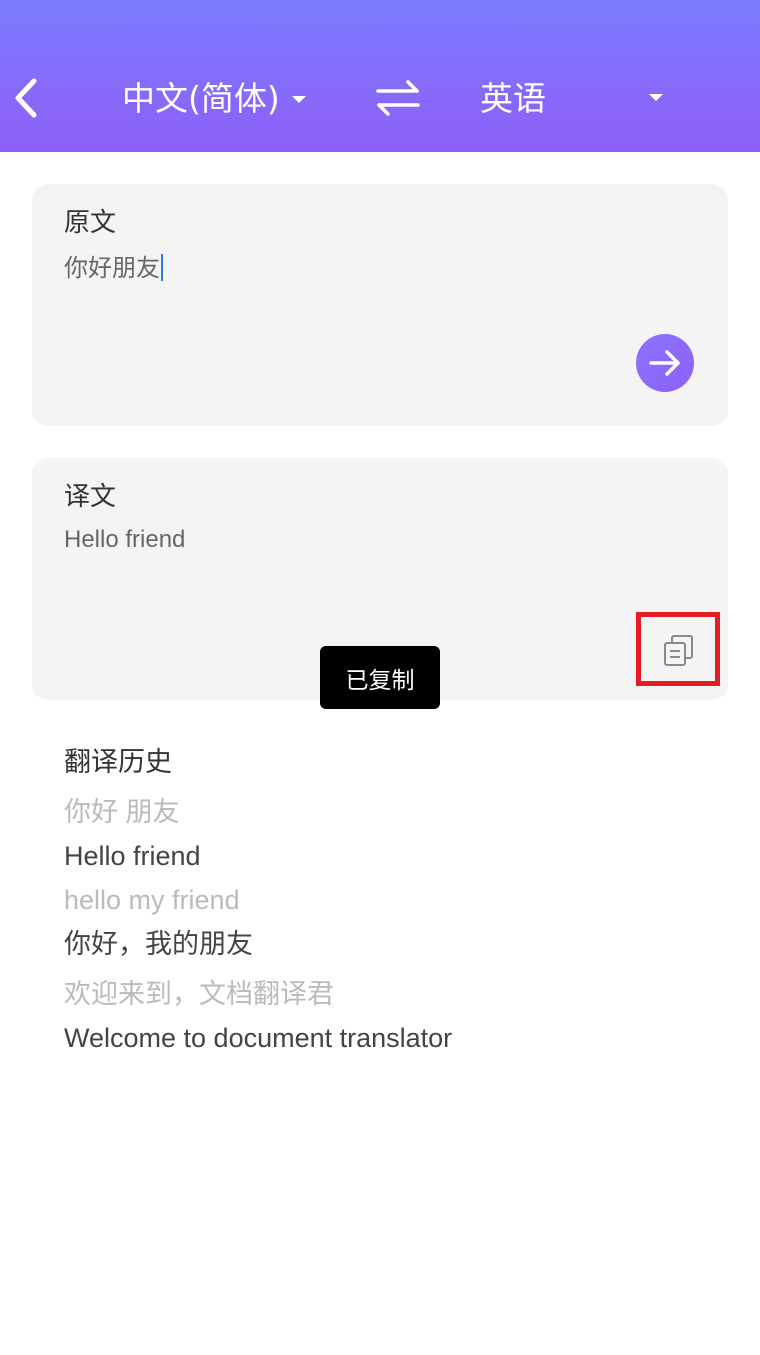  What do you see at coordinates (201, 98) in the screenshot?
I see `source-language-label: 中文(简体)` at bounding box center [201, 98].